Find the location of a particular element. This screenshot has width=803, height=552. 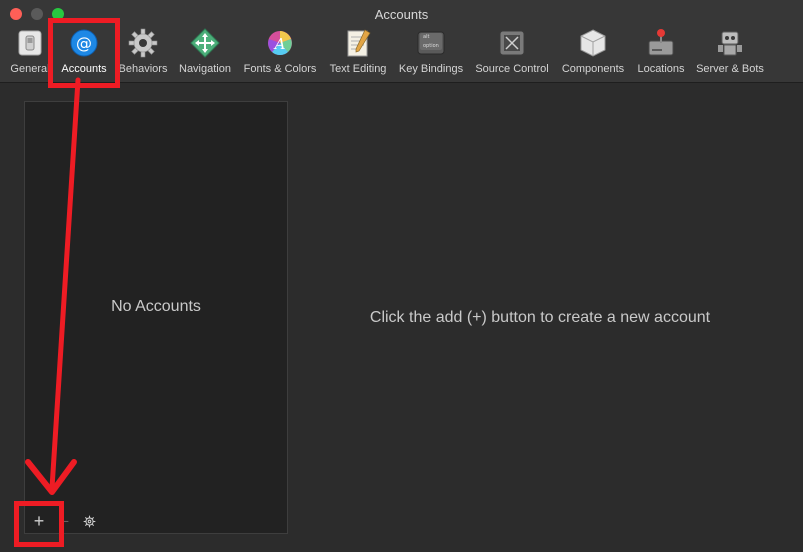

tab-source-control: Source Control is located at coordinates (512, 51).